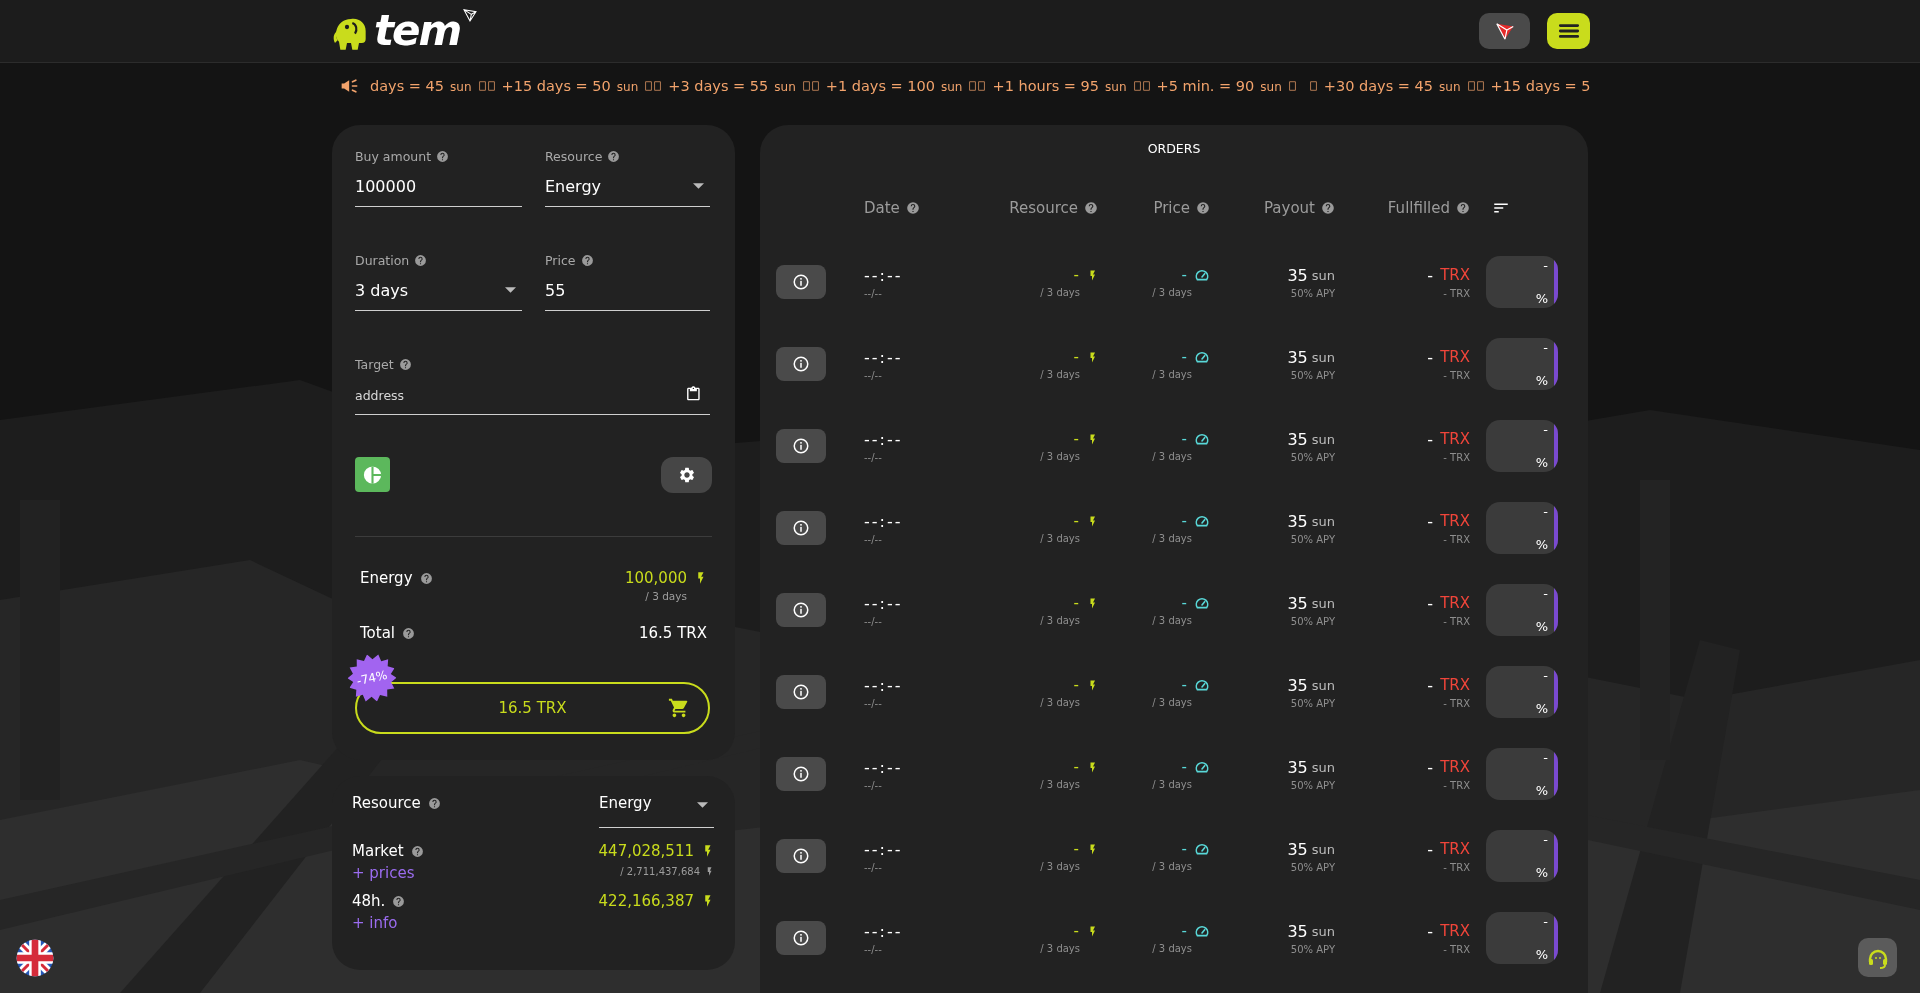  I want to click on stat-label: 48h., so click(369, 901).